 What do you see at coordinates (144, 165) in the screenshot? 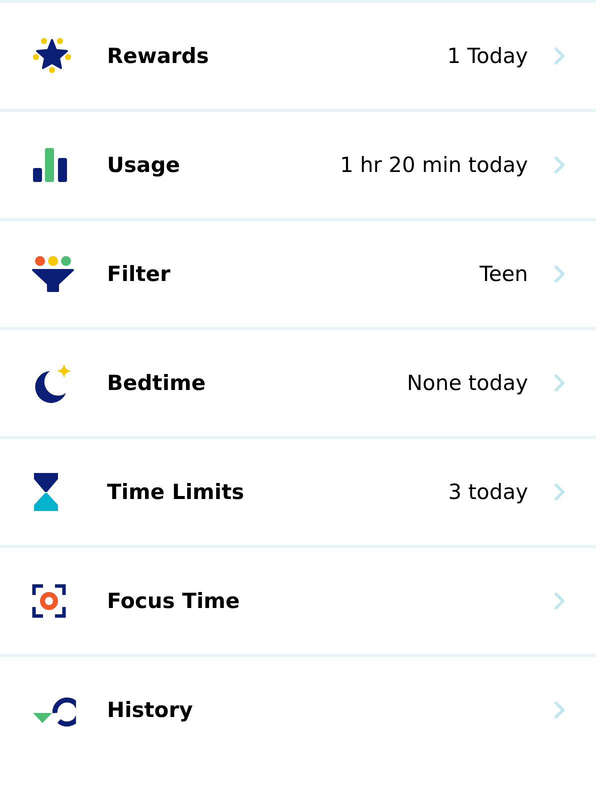
I see `row-label: Usage` at bounding box center [144, 165].